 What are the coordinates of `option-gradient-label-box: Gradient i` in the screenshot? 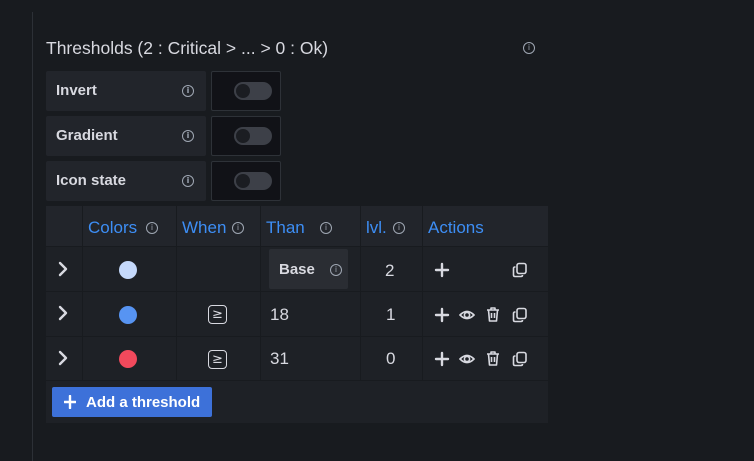 It's located at (126, 136).